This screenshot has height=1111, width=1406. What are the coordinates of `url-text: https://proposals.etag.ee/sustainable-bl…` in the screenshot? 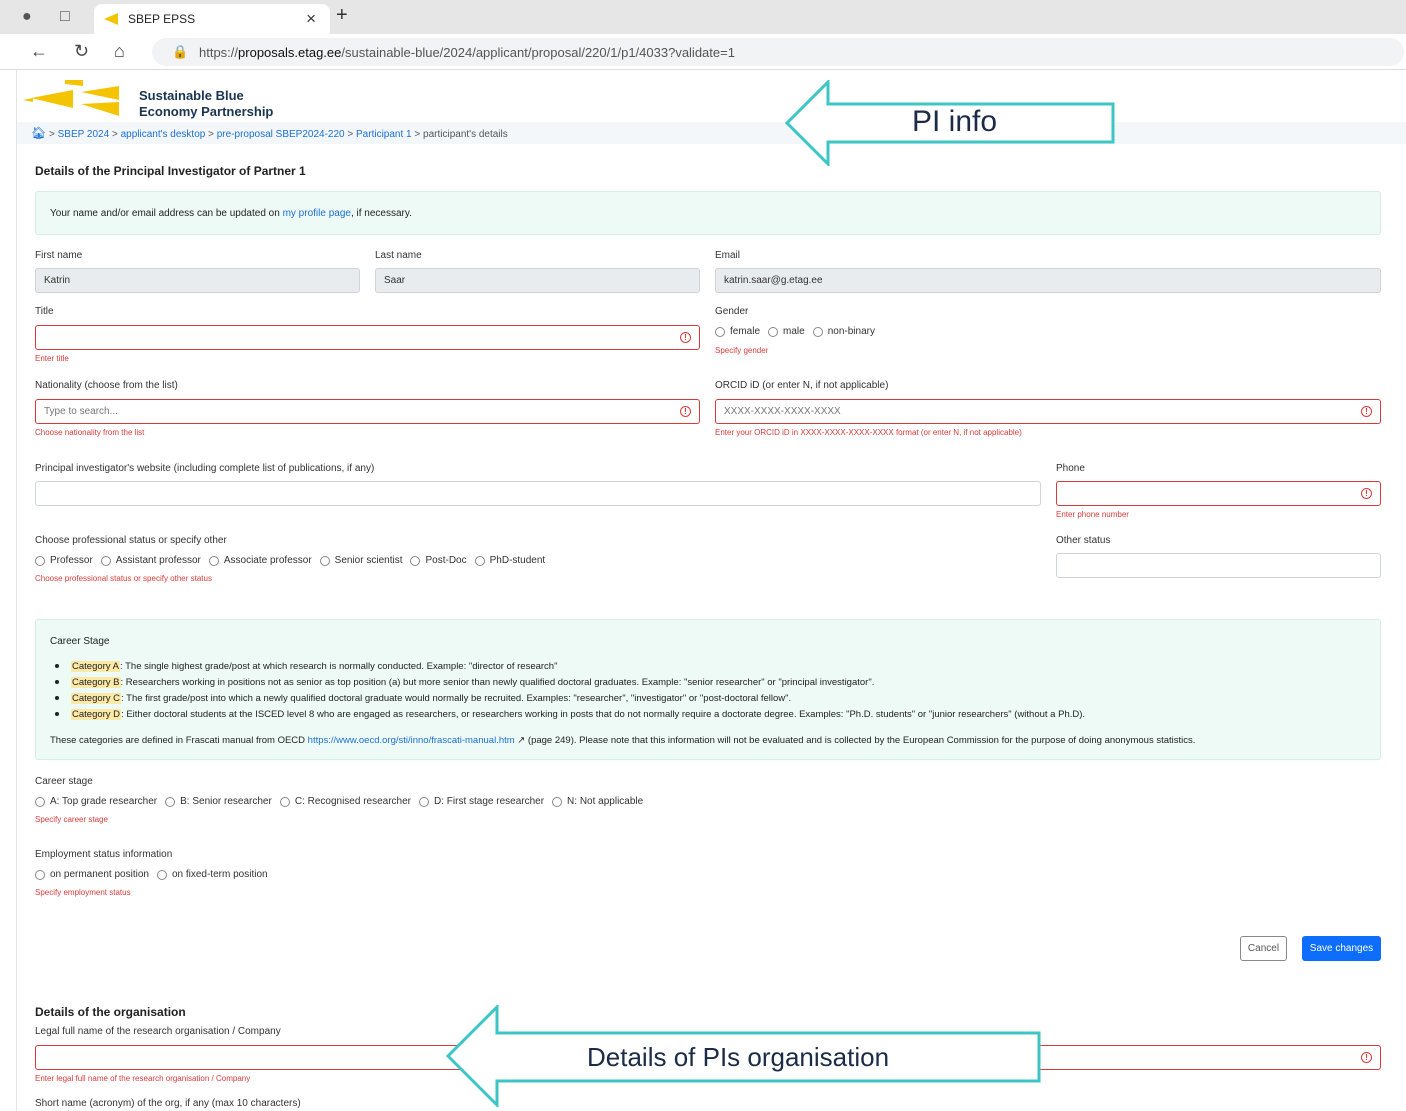 It's located at (467, 52).